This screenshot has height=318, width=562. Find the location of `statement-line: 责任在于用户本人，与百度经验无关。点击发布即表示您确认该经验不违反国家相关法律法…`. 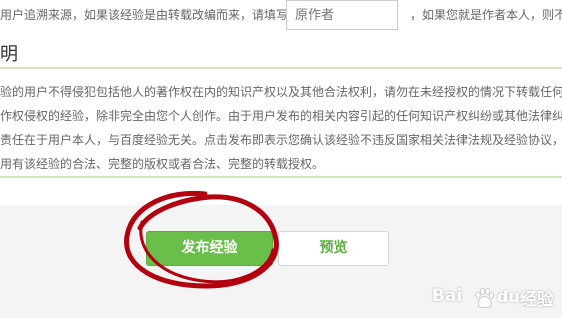

statement-line: 责任在于用户本人，与百度经验无关。点击发布即表示您确认该经验不违反国家相关法律法… is located at coordinates (281, 140).